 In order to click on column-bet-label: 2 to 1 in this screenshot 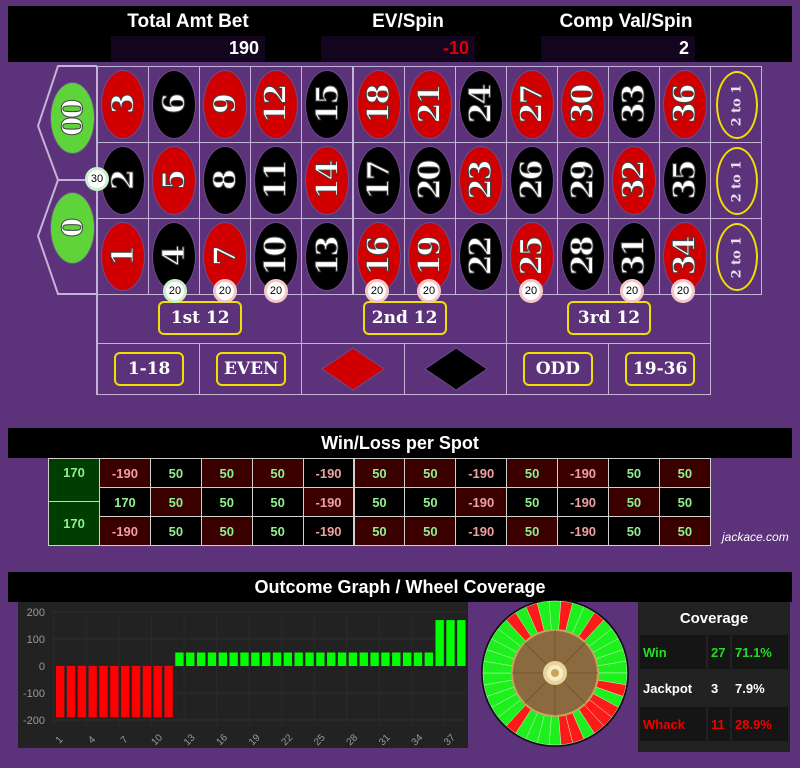, I will do `click(737, 257)`.